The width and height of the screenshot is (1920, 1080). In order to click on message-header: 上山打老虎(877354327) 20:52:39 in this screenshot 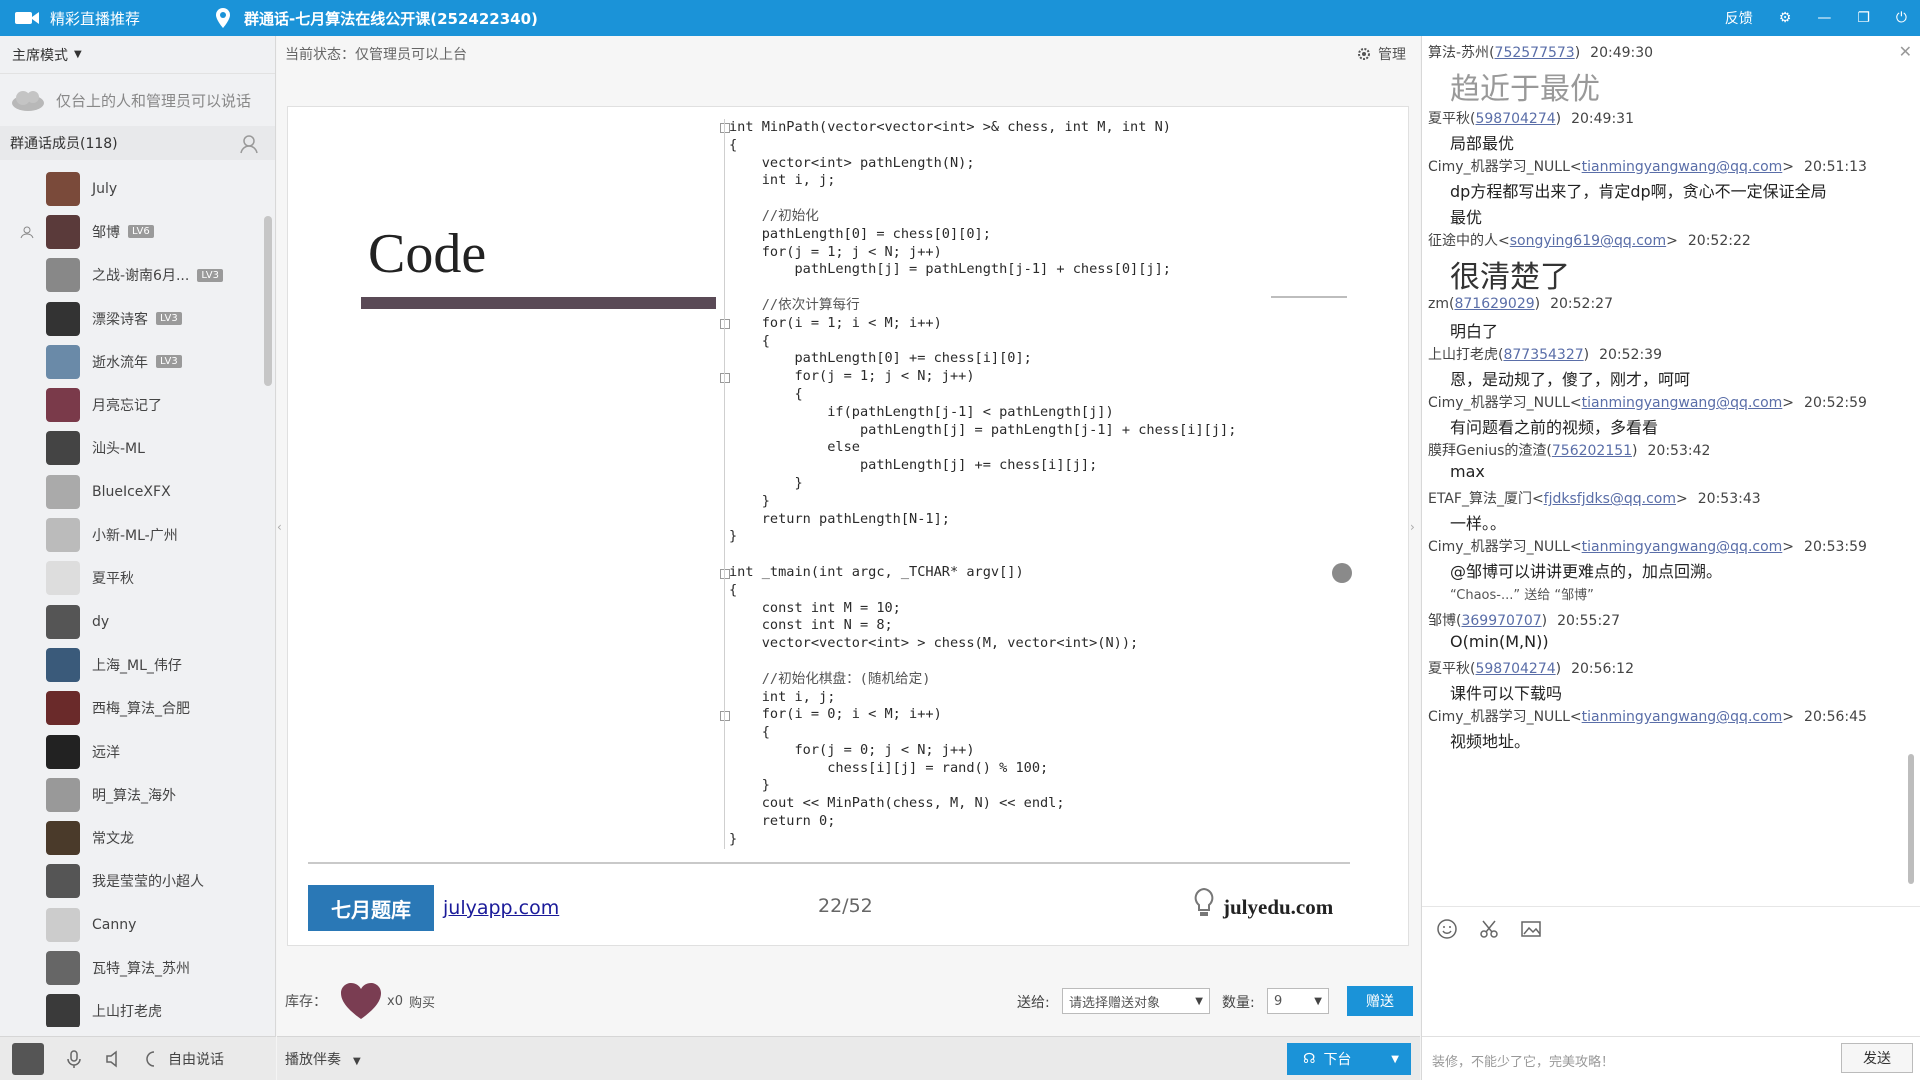, I will do `click(1545, 355)`.